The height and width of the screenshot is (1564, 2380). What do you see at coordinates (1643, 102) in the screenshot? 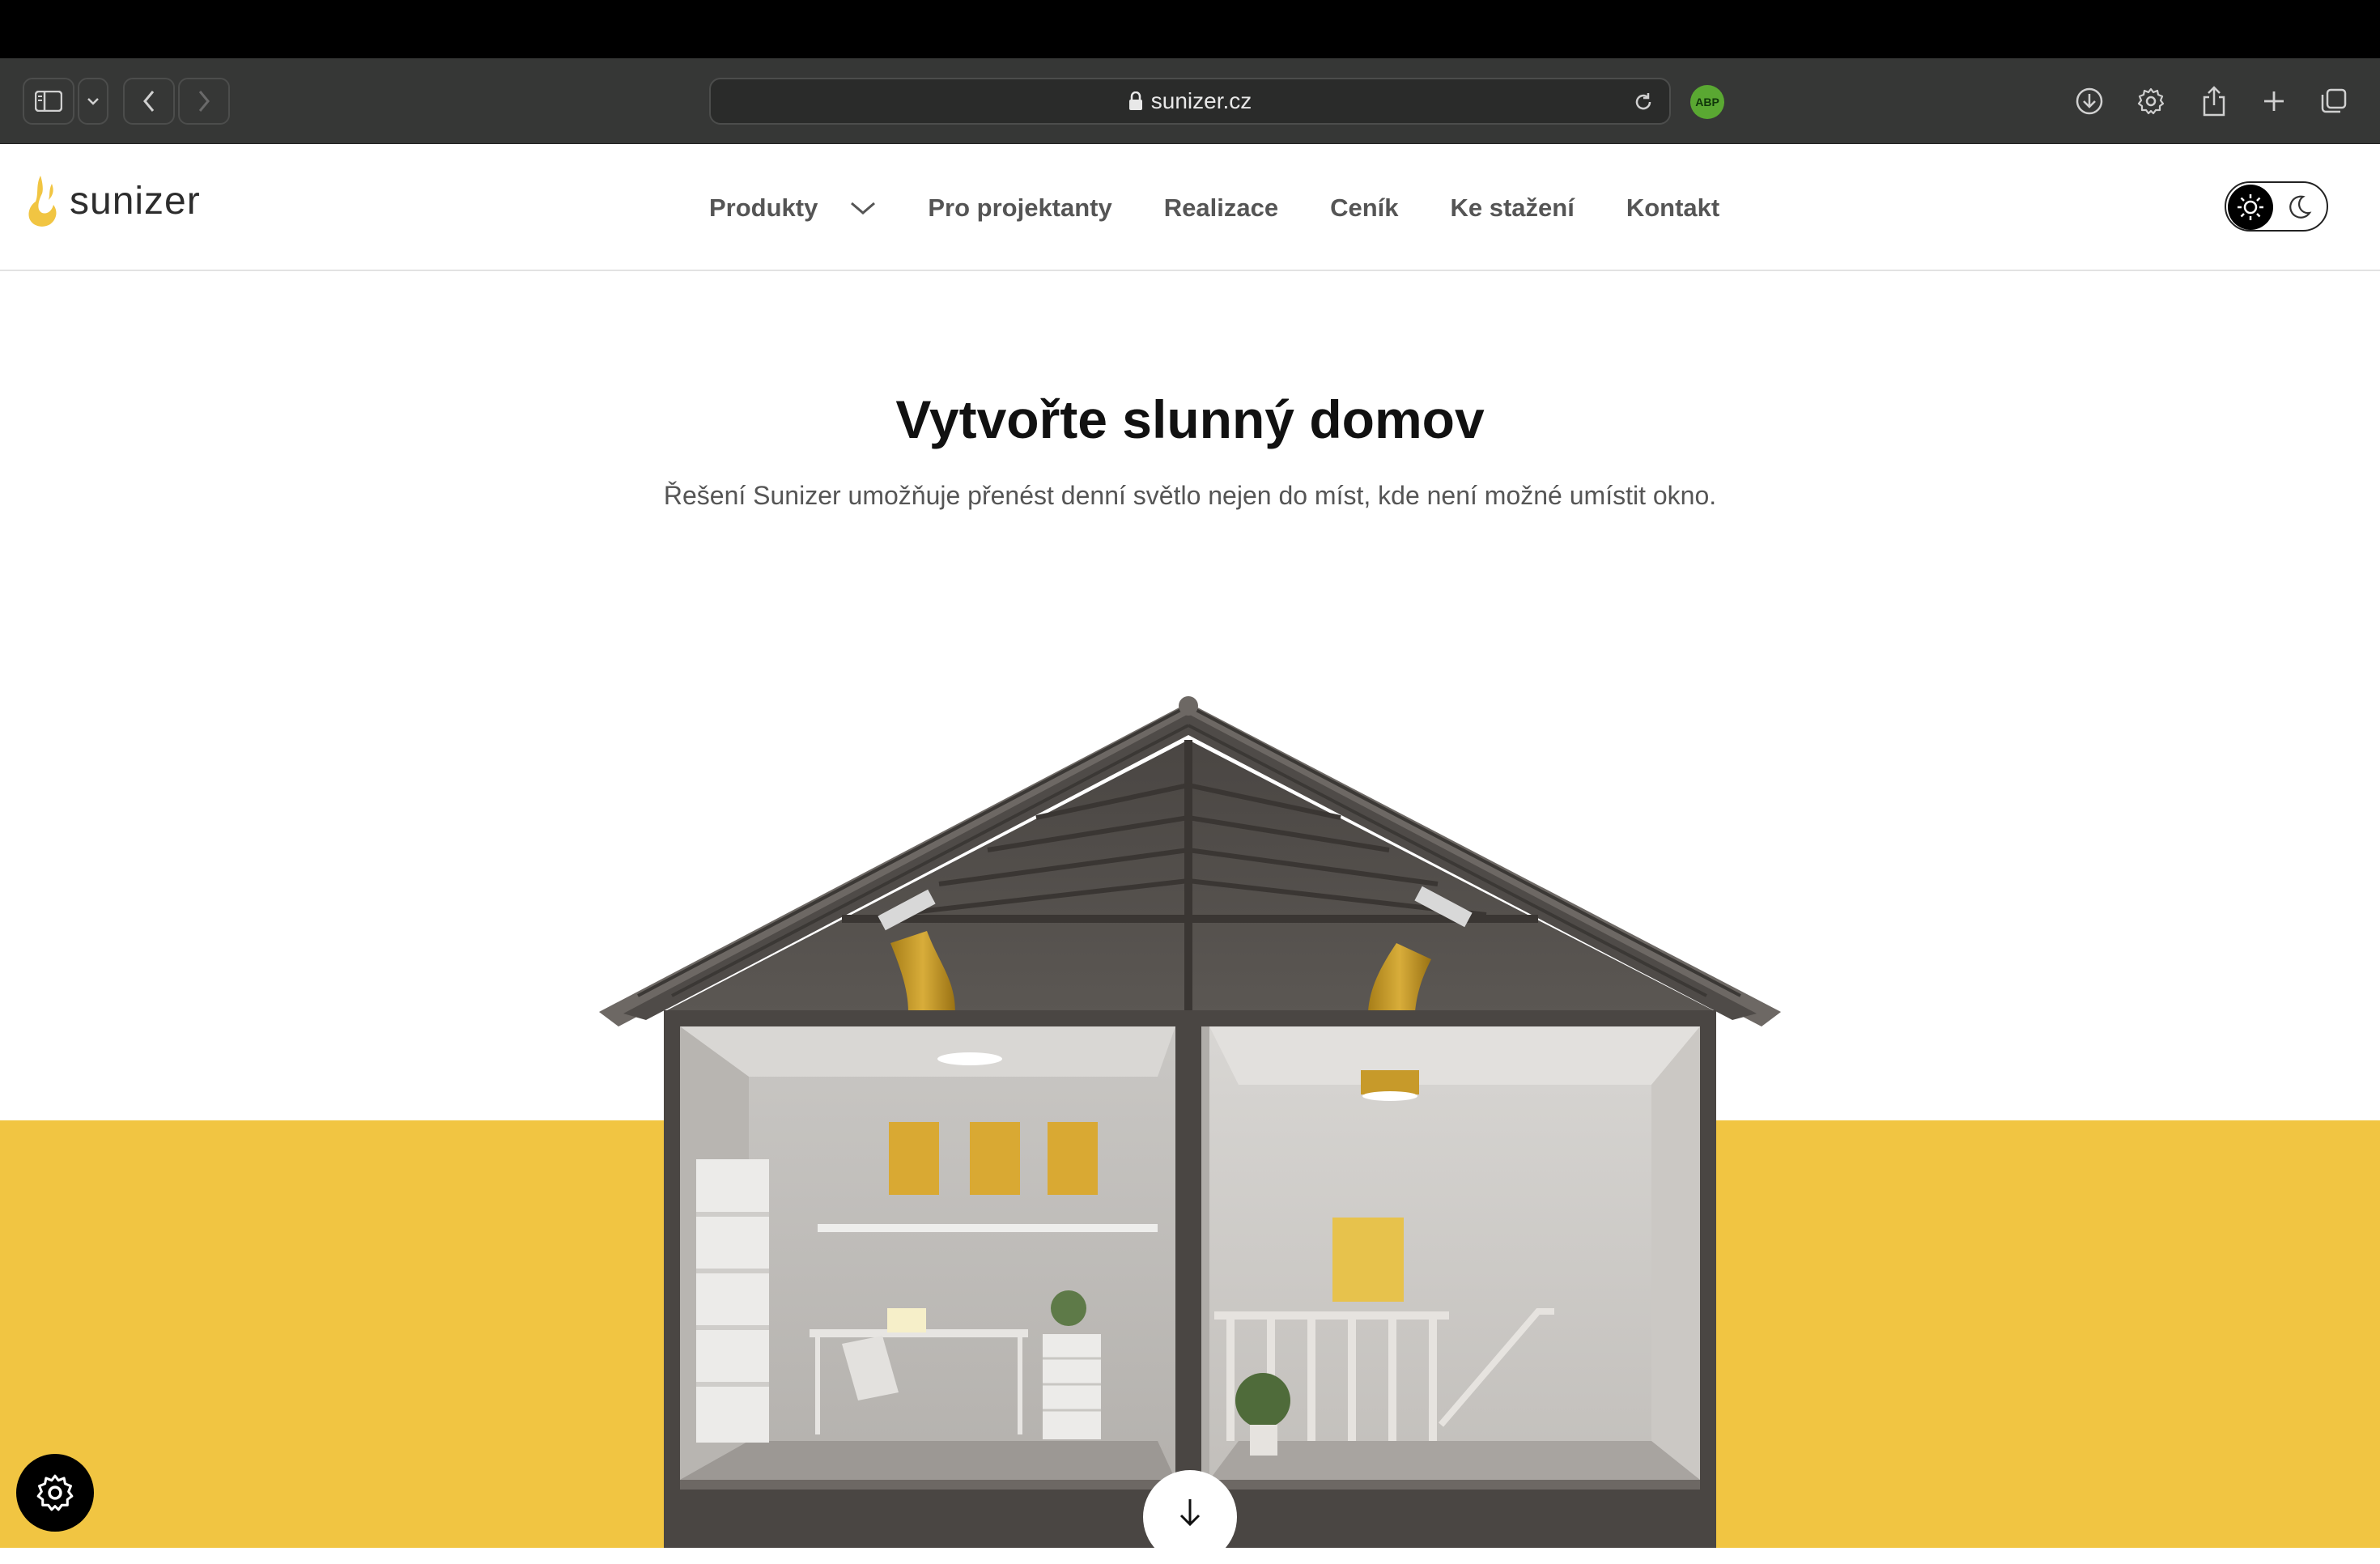
I see `reload-icon` at bounding box center [1643, 102].